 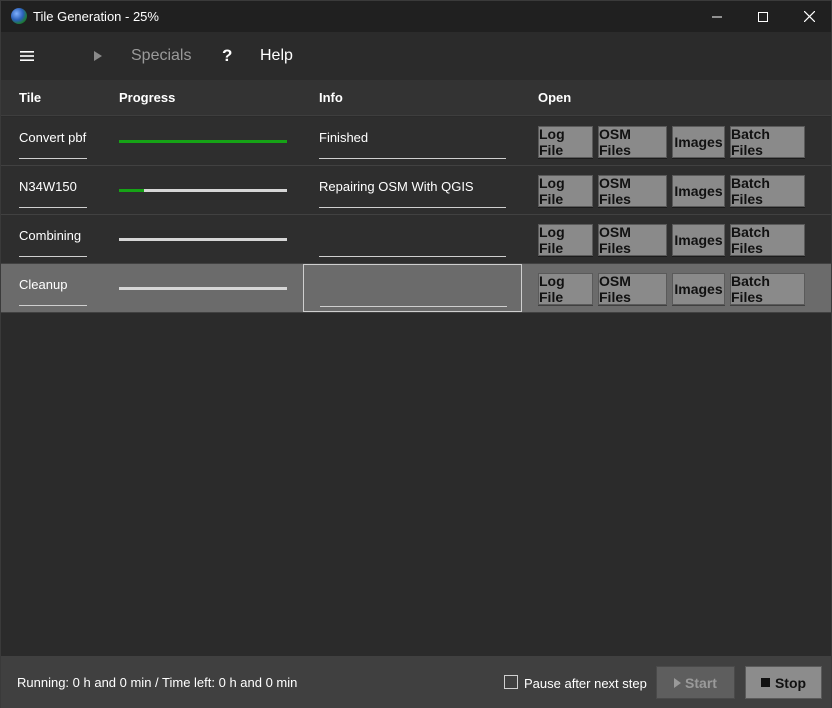 I want to click on column-header-progress: Progress, so click(x=147, y=97).